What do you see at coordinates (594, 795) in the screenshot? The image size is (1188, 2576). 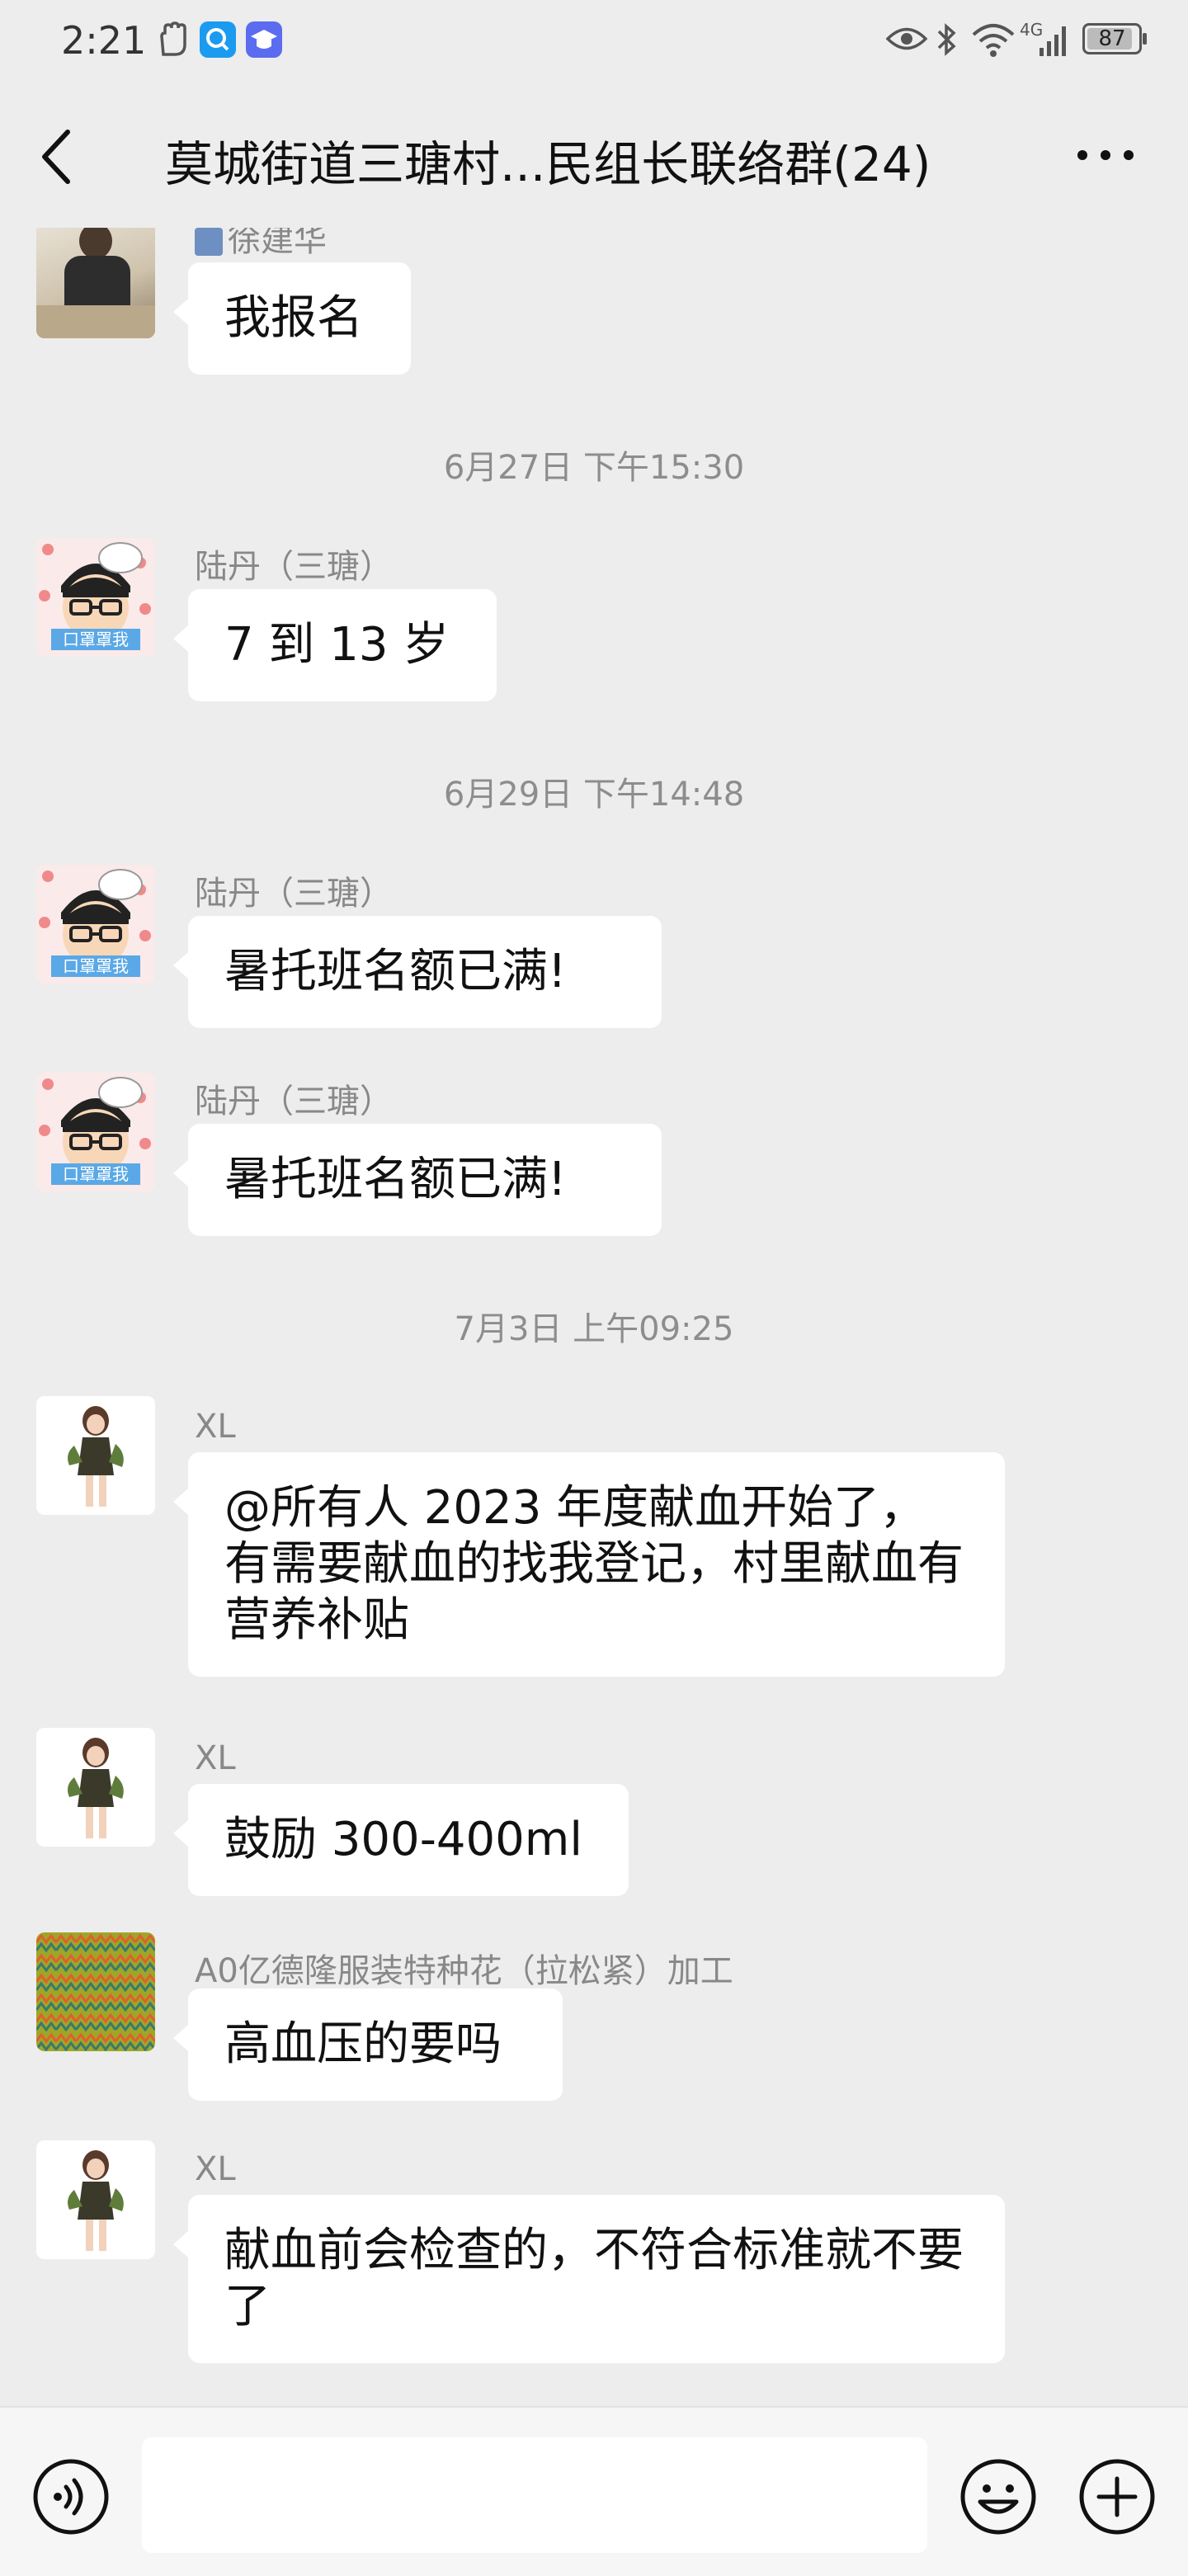 I see `timestamp: 6月29日 下午14:48` at bounding box center [594, 795].